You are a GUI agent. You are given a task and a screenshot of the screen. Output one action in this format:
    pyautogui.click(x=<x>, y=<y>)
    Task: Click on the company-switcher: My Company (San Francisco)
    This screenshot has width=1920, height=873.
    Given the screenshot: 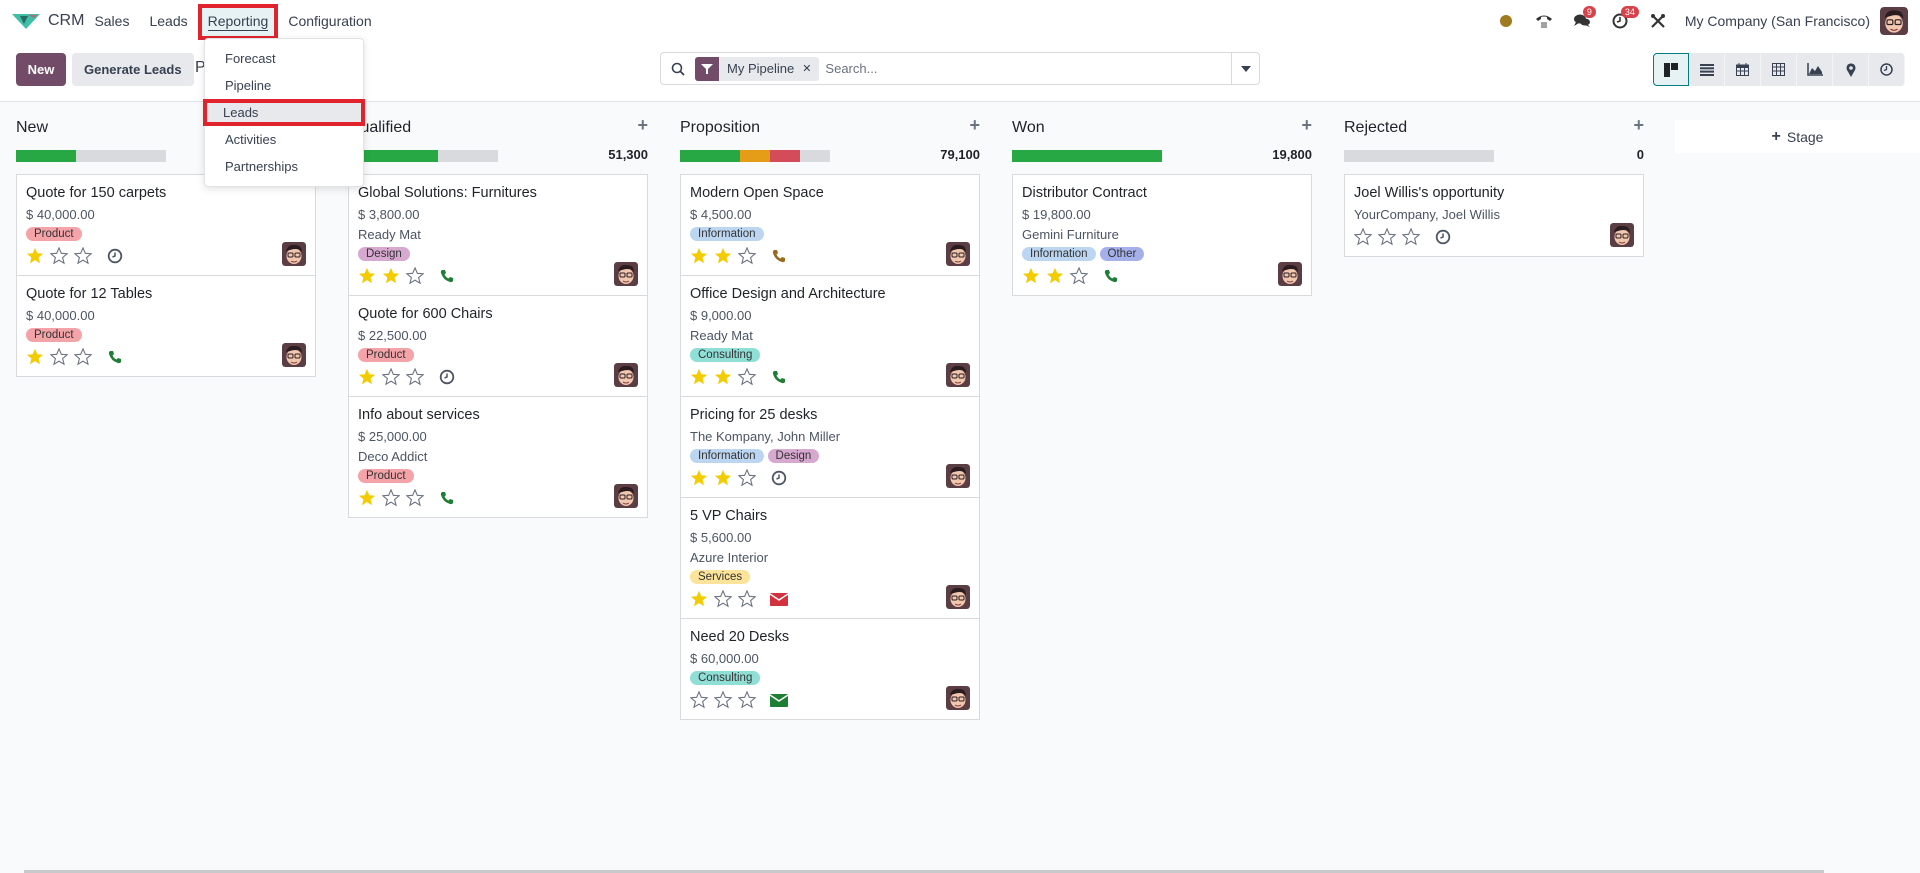 What is the action you would take?
    pyautogui.click(x=1777, y=21)
    